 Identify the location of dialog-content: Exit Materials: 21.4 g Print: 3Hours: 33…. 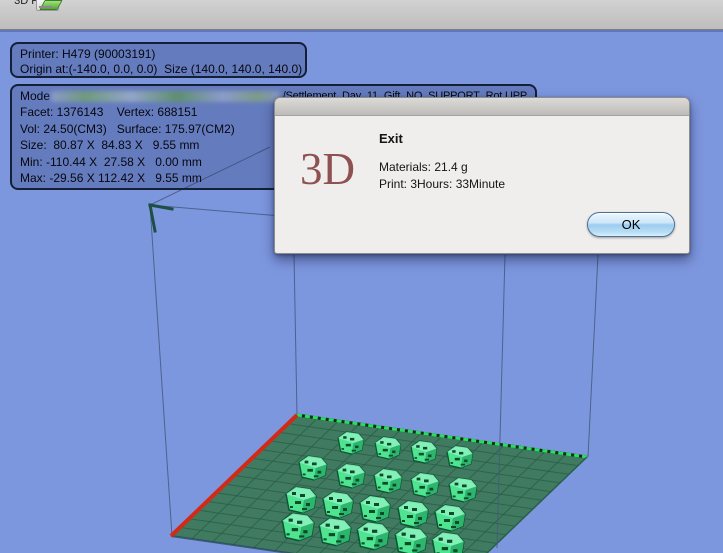
(442, 162).